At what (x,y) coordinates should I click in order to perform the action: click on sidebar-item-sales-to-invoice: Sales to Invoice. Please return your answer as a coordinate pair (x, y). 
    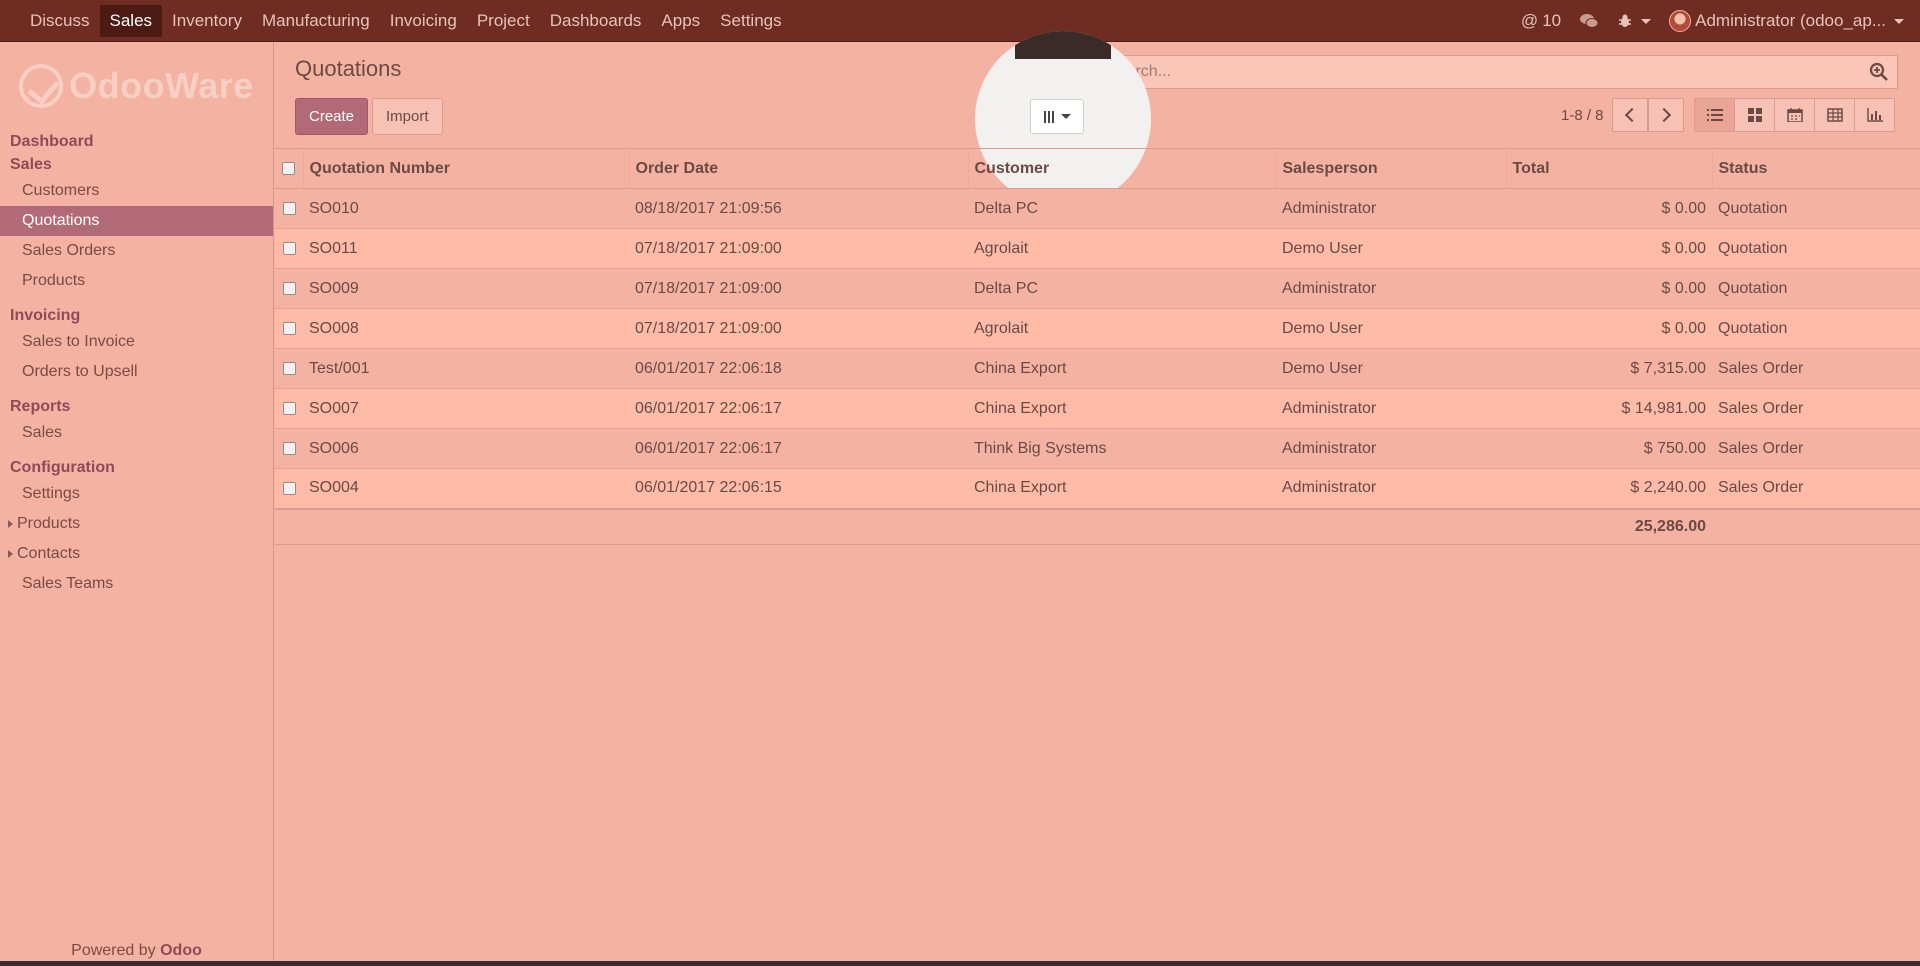
    Looking at the image, I should click on (136, 342).